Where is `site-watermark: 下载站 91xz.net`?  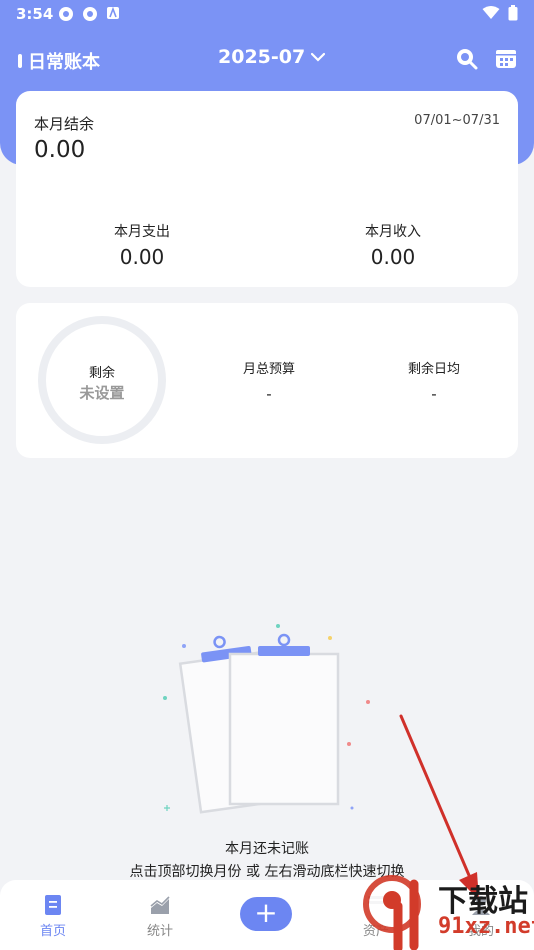 site-watermark: 下载站 91xz.net is located at coordinates (448, 910).